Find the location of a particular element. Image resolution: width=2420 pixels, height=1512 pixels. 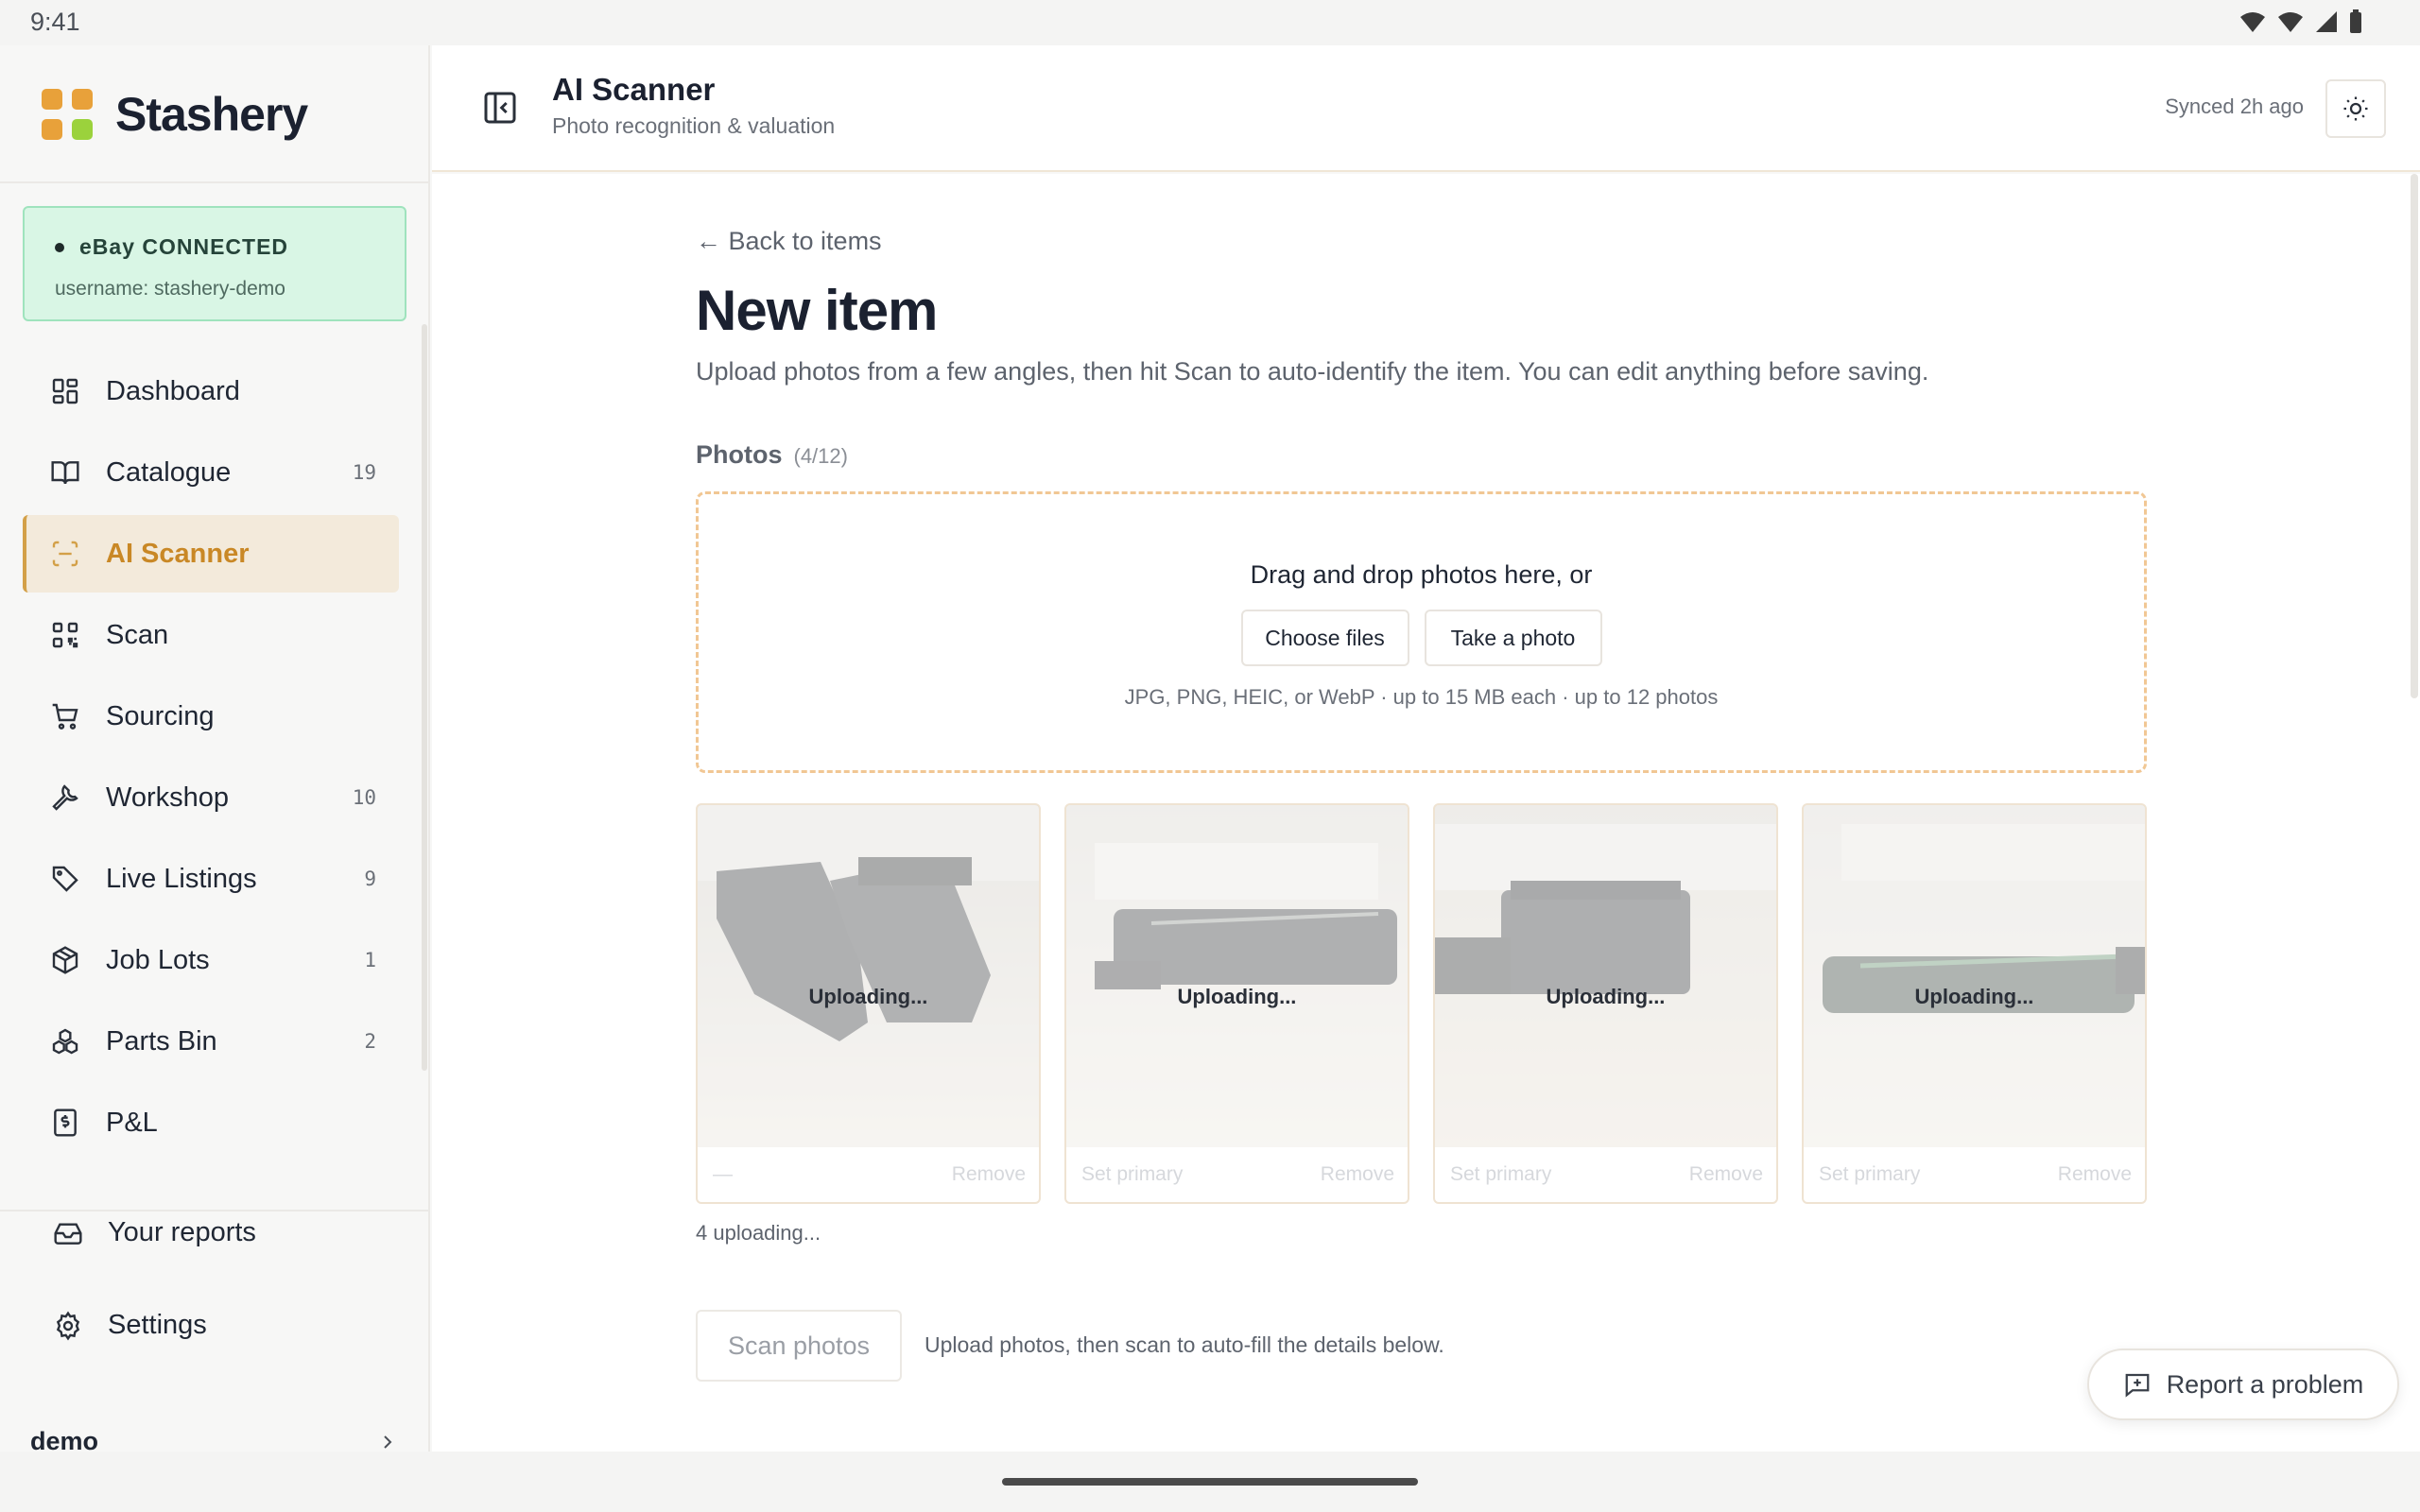

set-primary-button: — is located at coordinates (723, 1174).